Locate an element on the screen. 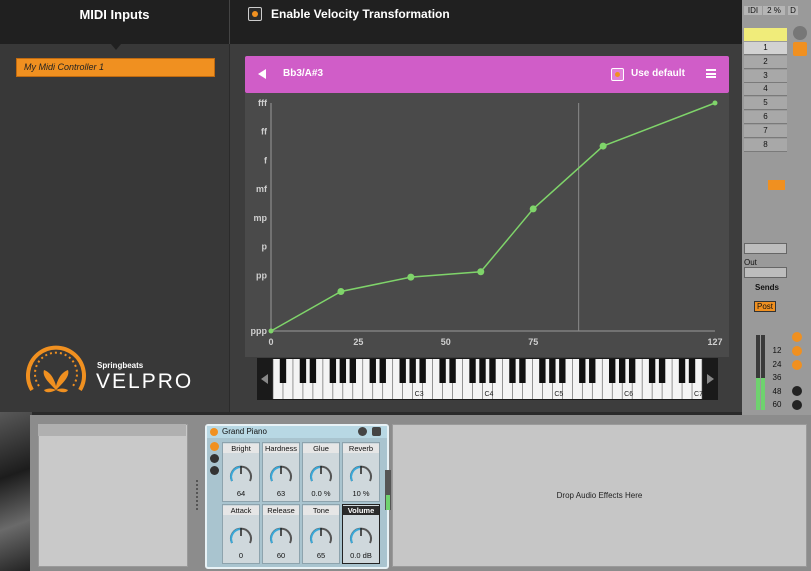  knob-release: Release 60 is located at coordinates (281, 534).